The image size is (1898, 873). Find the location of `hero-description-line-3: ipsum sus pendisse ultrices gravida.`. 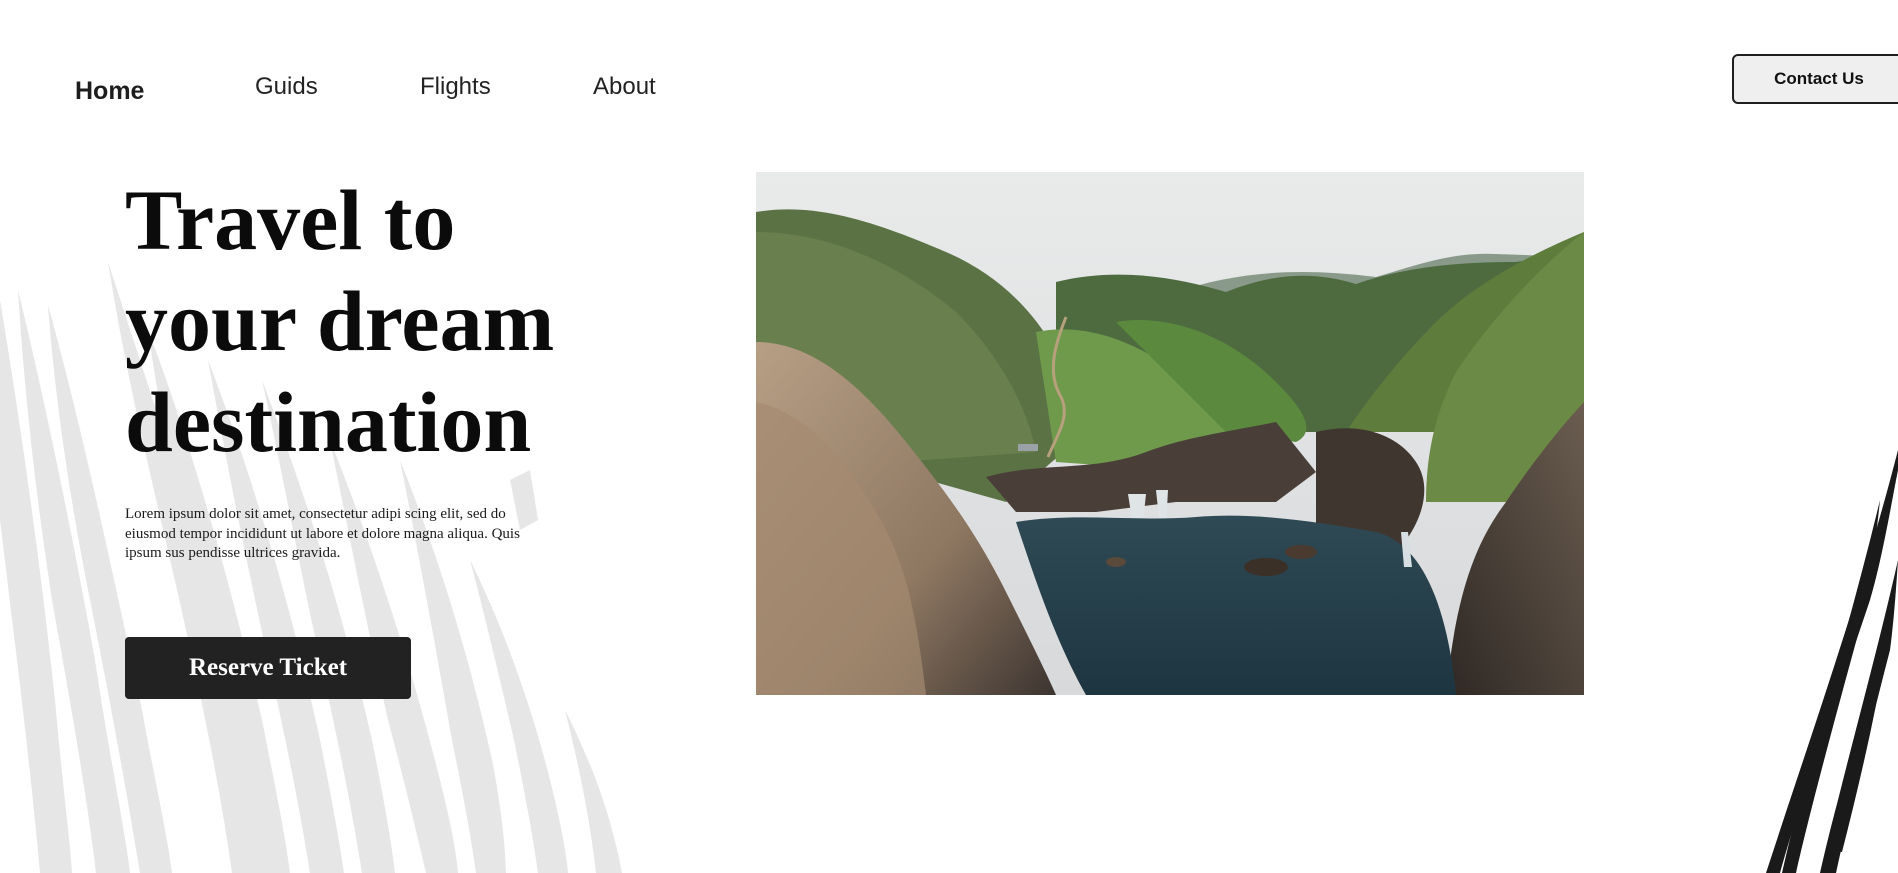

hero-description-line-3: ipsum sus pendisse ultrices gravida. is located at coordinates (233, 553).